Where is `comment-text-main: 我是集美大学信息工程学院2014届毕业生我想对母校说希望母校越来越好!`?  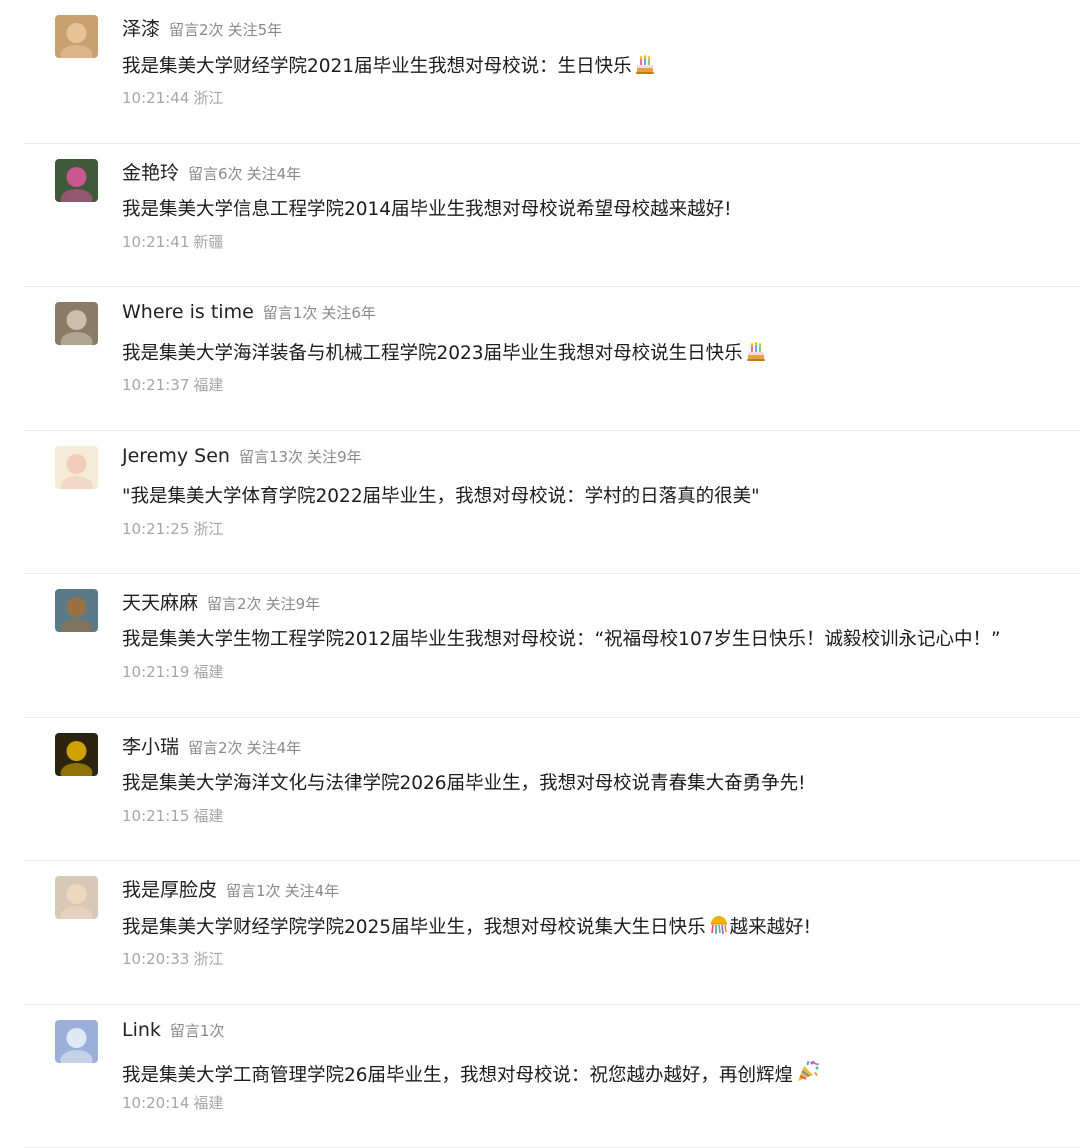
comment-text-main: 我是集美大学信息工程学院2014届毕业生我想对母校说希望母校越来越好! is located at coordinates (427, 209).